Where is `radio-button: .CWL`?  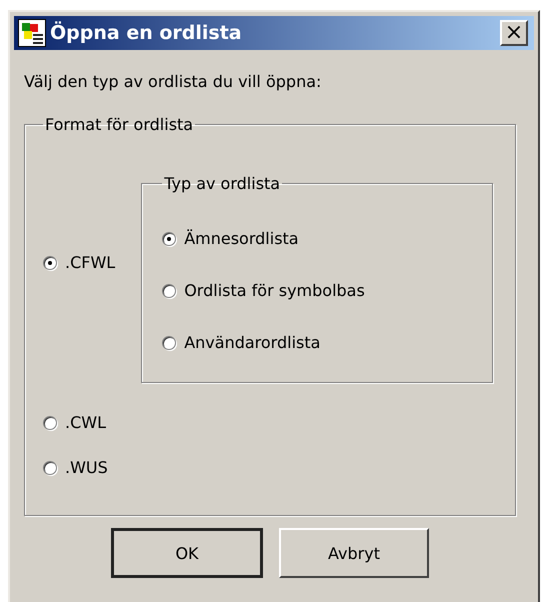 radio-button: .CWL is located at coordinates (268, 422).